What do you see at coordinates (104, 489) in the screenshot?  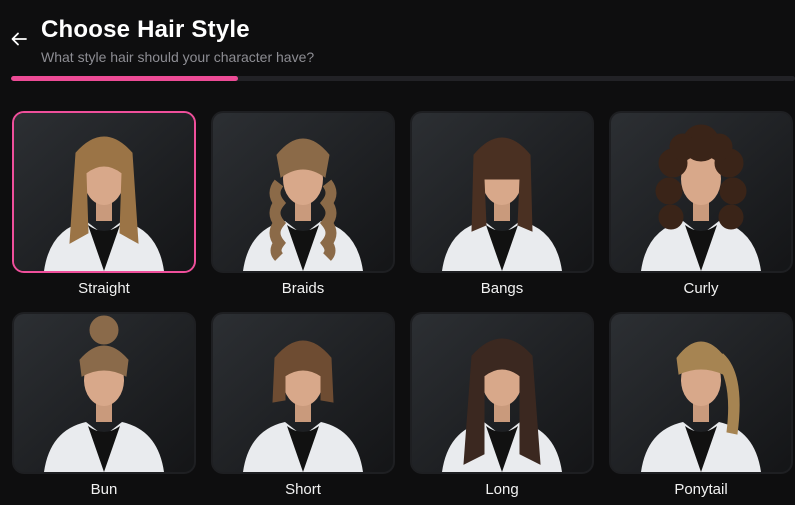 I see `hair-style-label: Bun` at bounding box center [104, 489].